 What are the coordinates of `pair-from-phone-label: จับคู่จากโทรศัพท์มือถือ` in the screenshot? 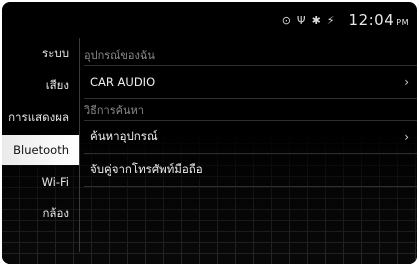 It's located at (146, 169).